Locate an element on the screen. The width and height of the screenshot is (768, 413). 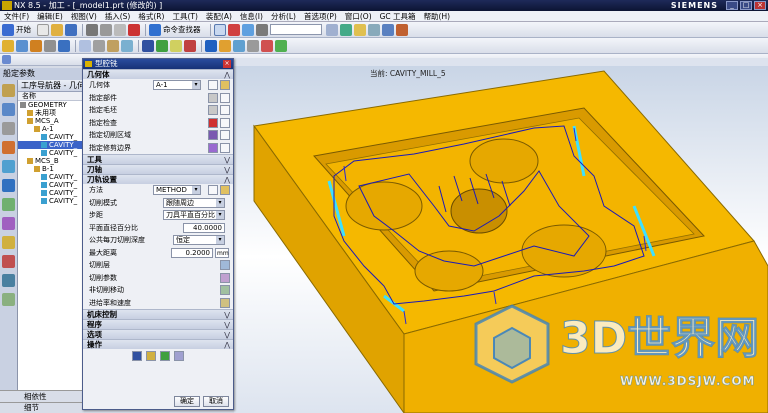
generate-icon is located at coordinates (137, 356).